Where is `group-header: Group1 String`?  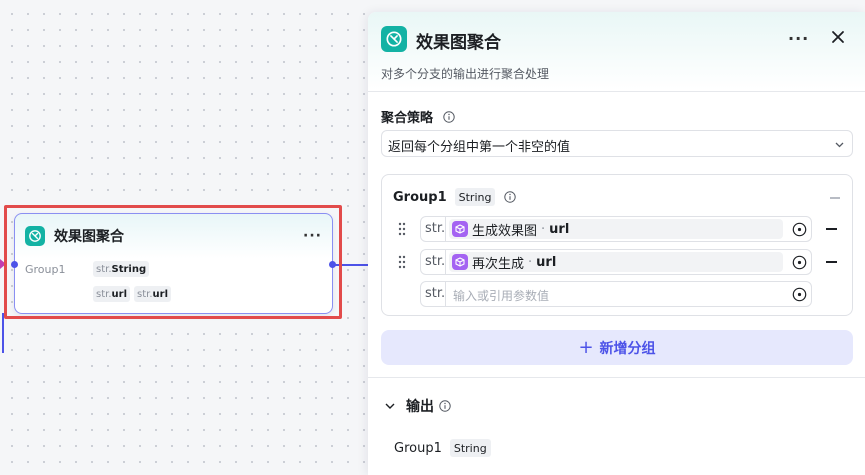 group-header: Group1 String is located at coordinates (455, 197).